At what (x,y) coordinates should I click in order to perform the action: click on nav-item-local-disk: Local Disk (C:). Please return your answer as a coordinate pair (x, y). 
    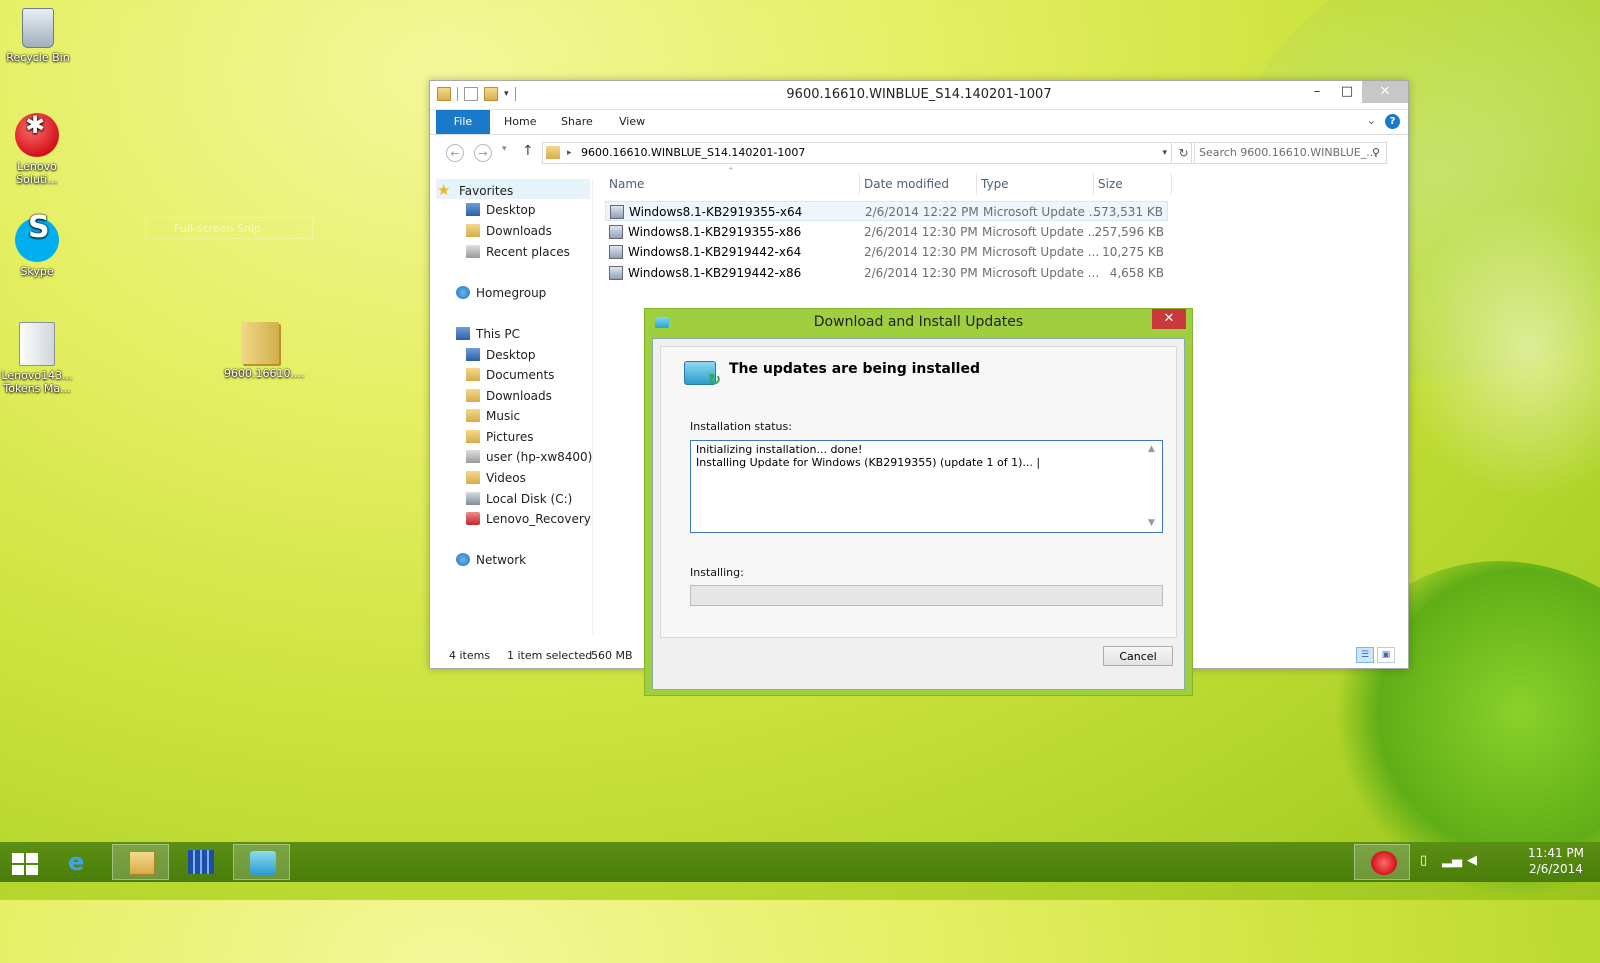
    Looking at the image, I should click on (519, 499).